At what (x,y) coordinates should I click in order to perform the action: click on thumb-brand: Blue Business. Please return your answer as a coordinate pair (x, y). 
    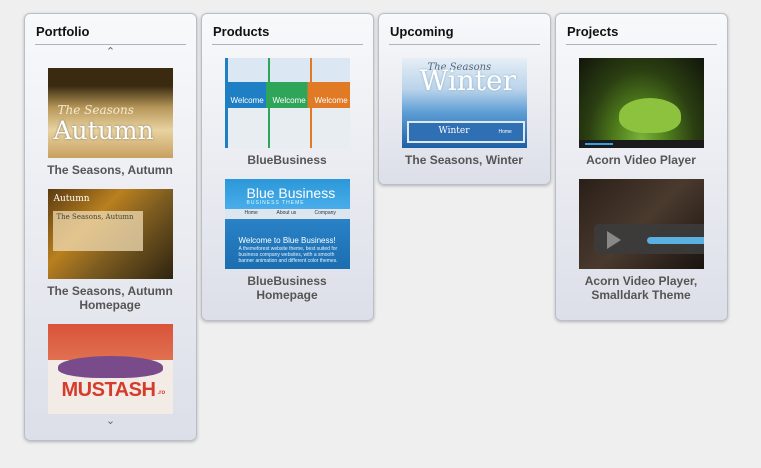
    Looking at the image, I should click on (291, 193).